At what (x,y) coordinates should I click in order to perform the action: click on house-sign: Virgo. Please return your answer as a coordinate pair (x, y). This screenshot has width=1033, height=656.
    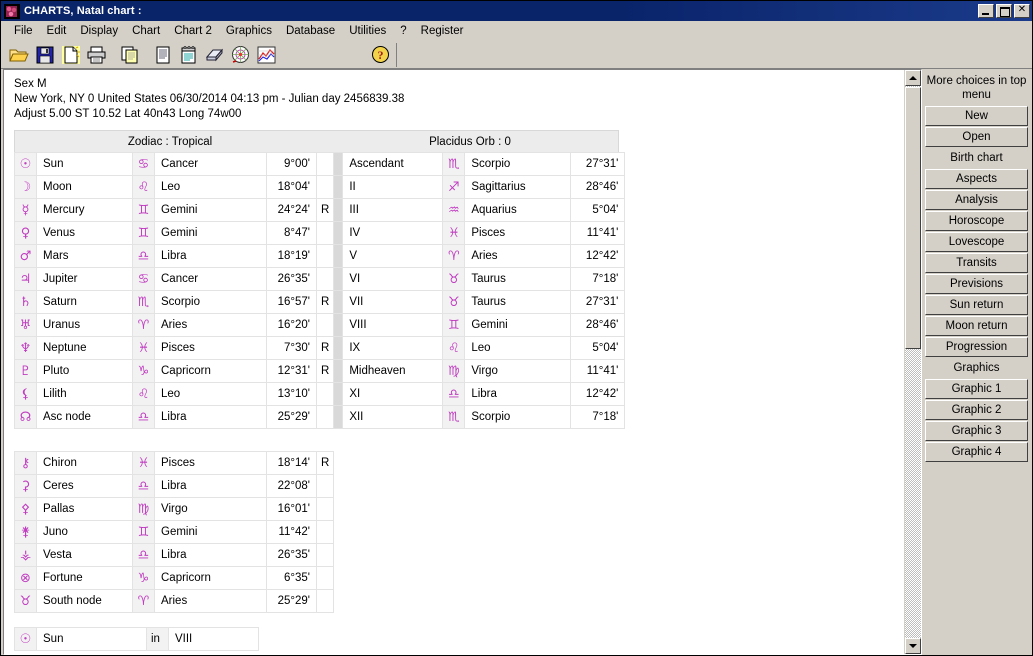
    Looking at the image, I should click on (518, 371).